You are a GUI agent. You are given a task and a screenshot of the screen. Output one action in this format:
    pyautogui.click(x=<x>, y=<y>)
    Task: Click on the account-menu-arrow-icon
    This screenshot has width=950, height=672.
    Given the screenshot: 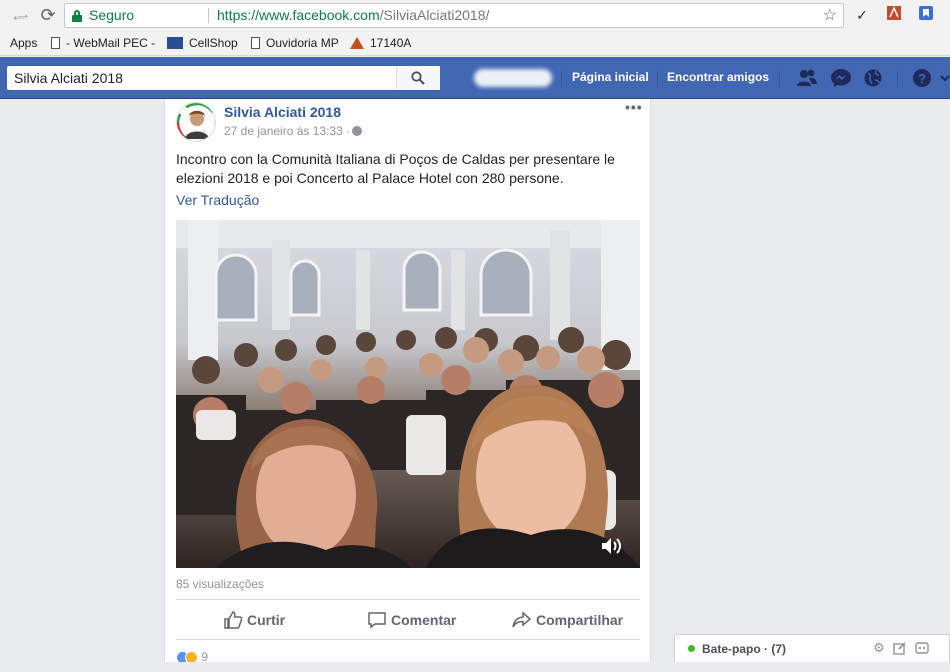 What is the action you would take?
    pyautogui.click(x=945, y=78)
    